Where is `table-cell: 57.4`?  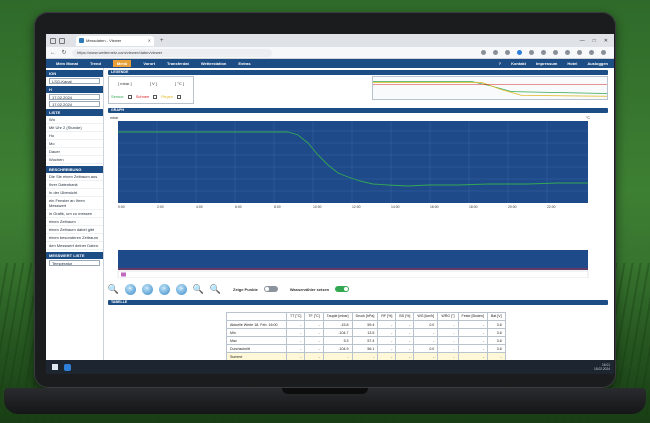
table-cell: 57.4 is located at coordinates (365, 340).